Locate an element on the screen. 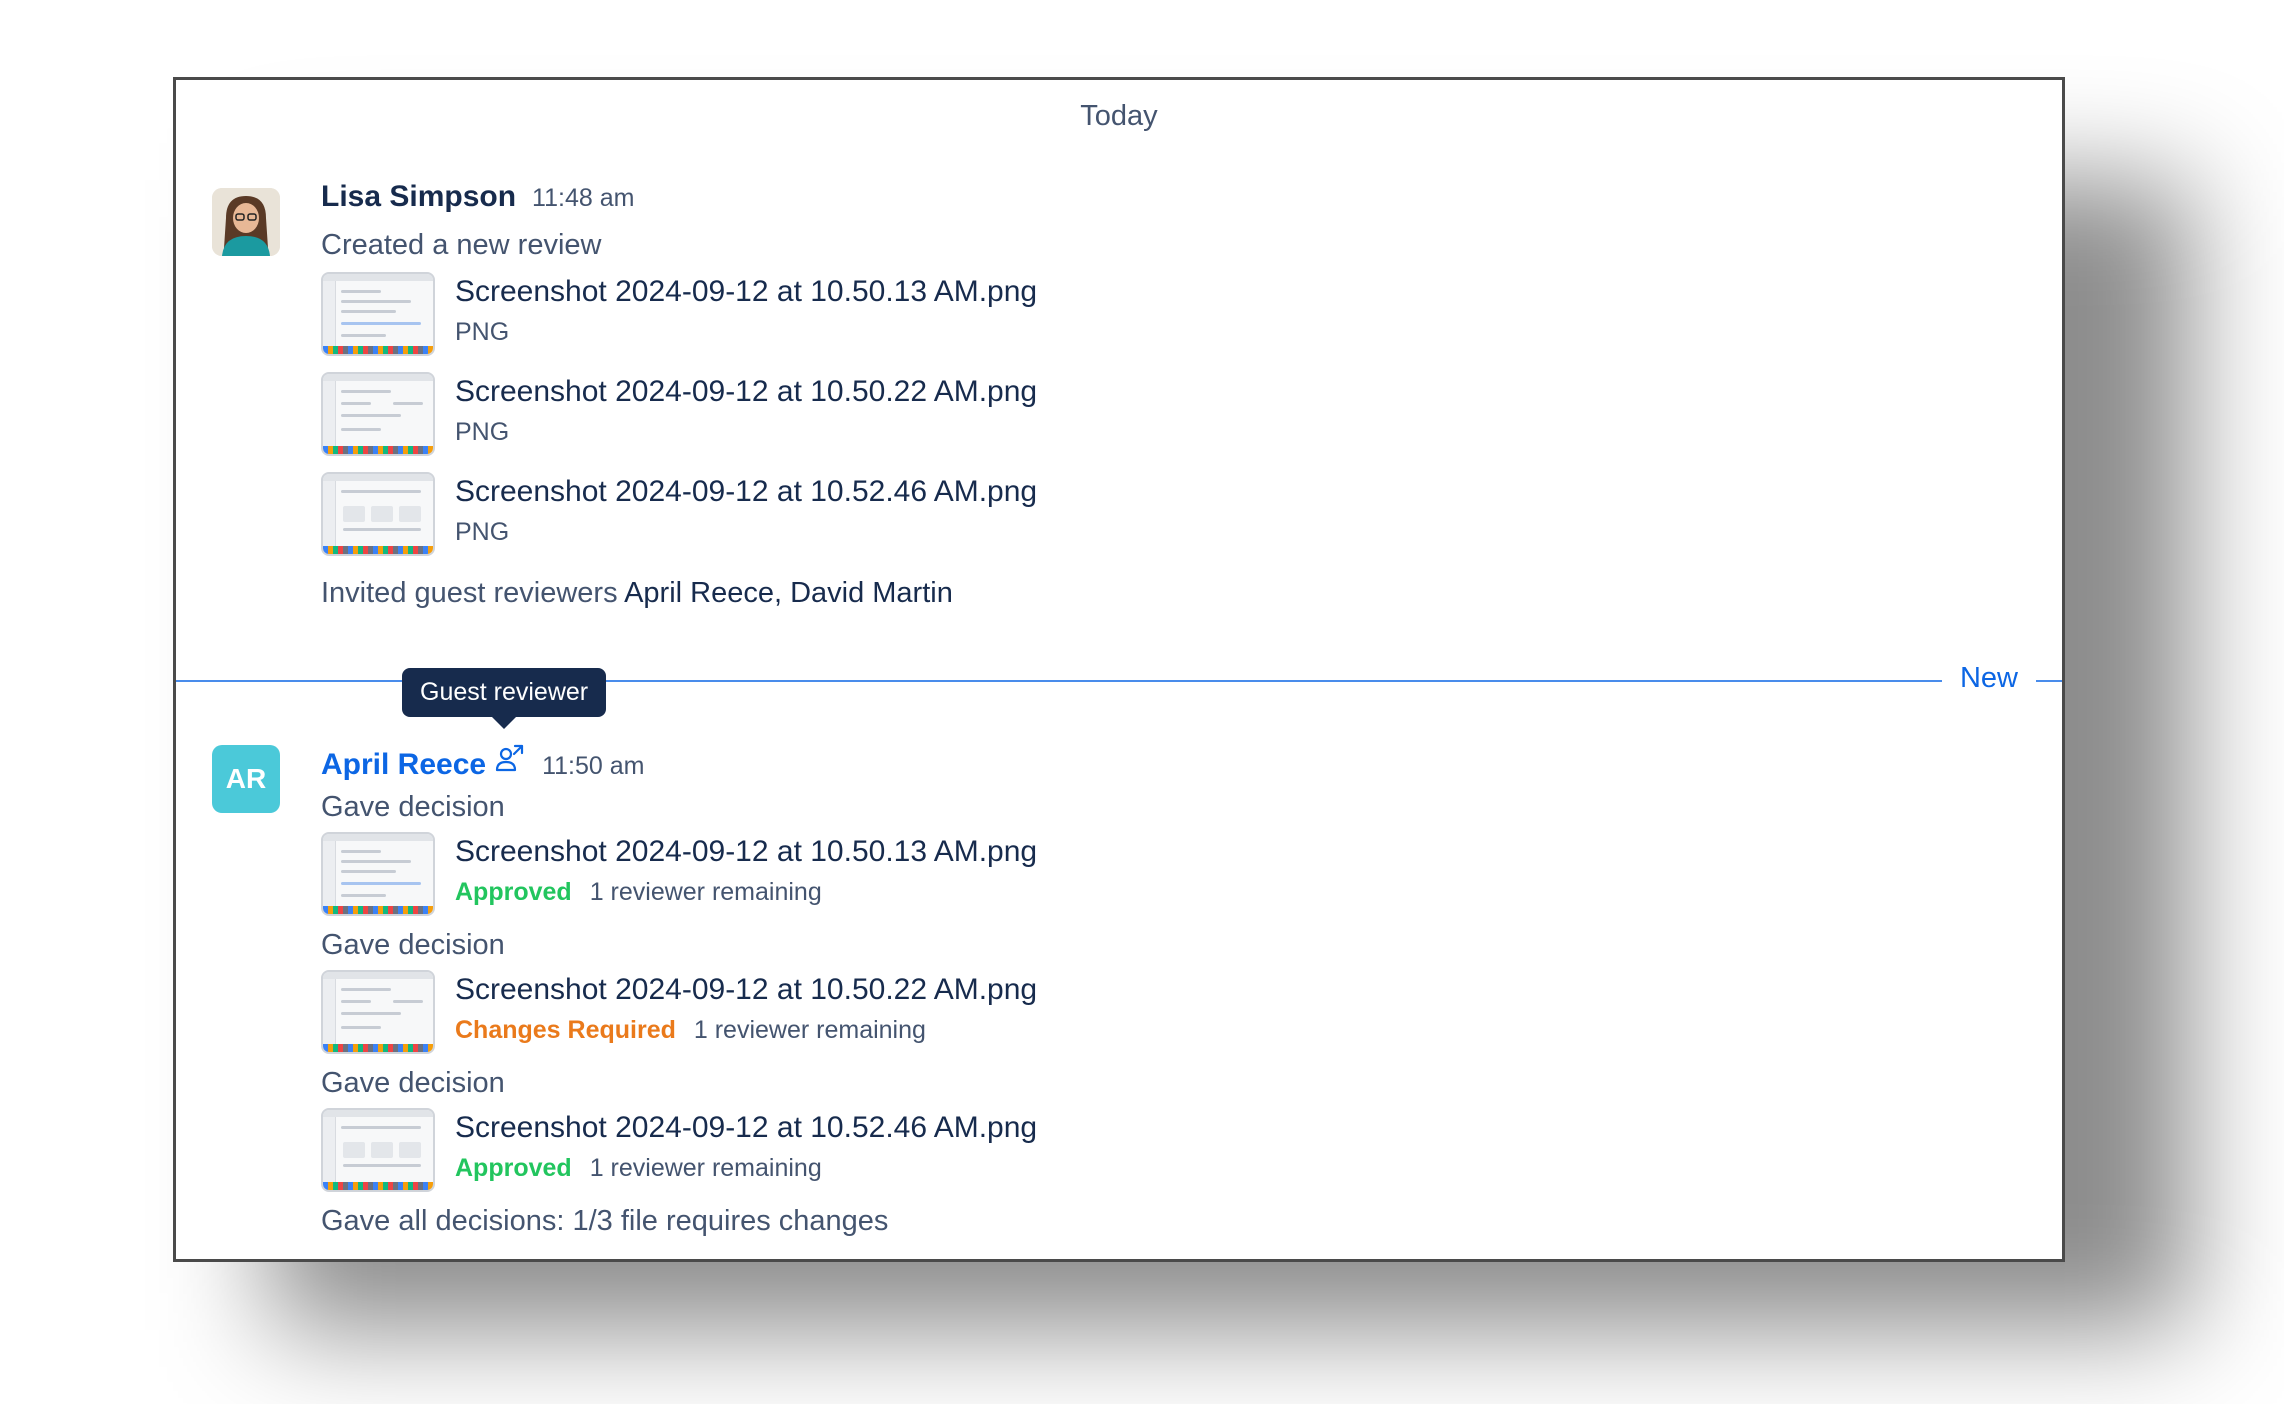 The image size is (2284, 1404). author-name: Lisa Simpson is located at coordinates (418, 197).